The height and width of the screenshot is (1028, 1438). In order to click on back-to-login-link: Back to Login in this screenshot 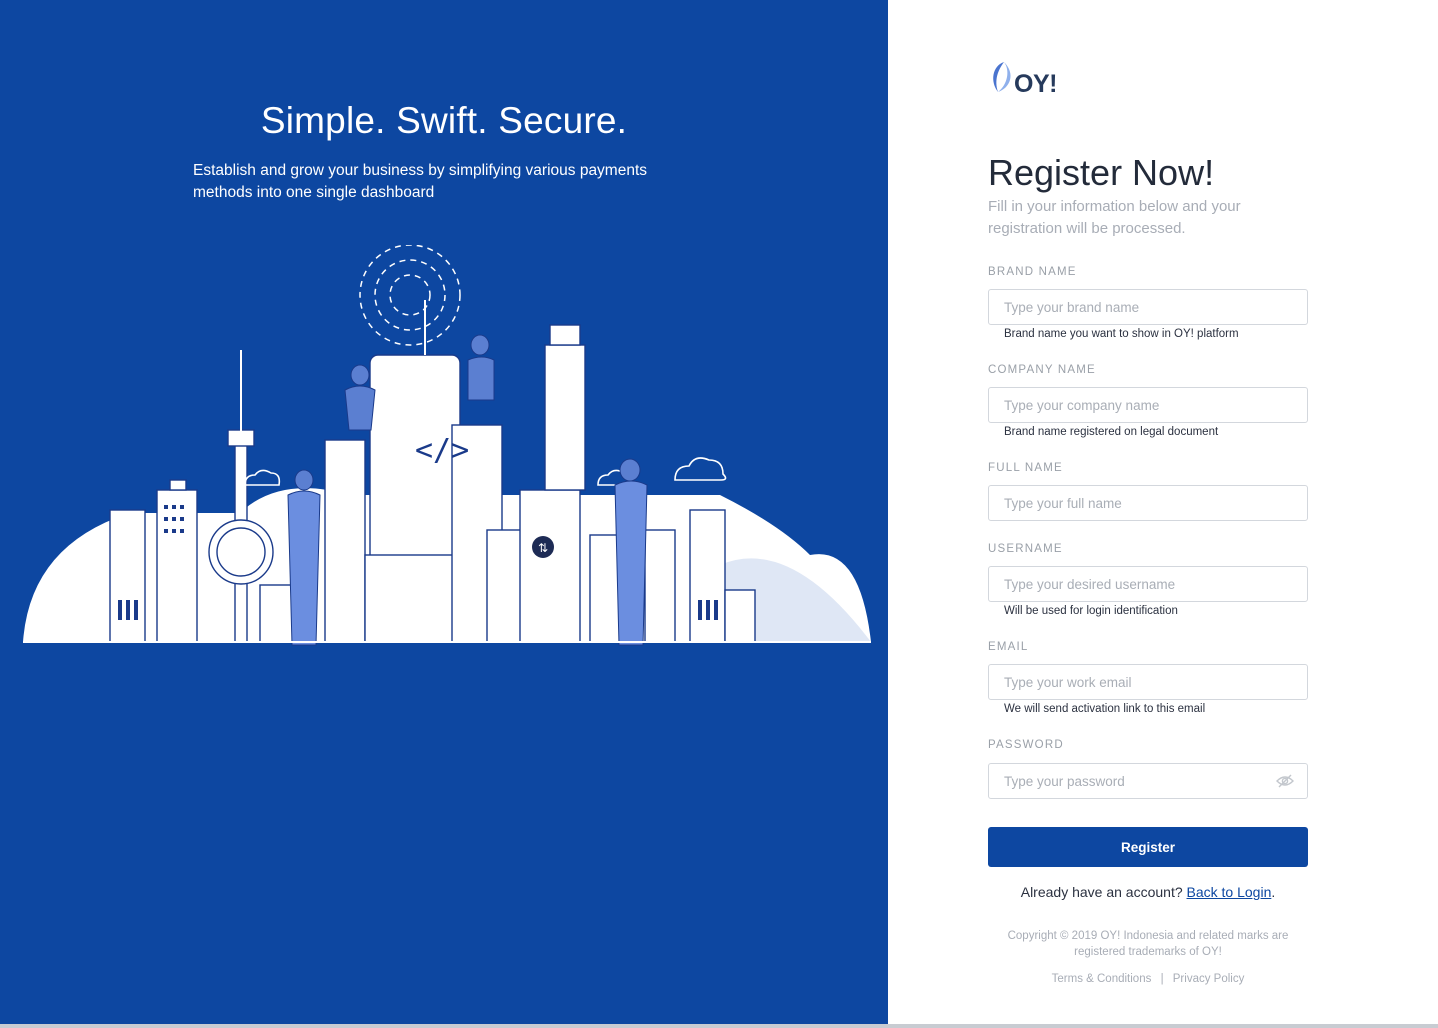, I will do `click(1229, 892)`.